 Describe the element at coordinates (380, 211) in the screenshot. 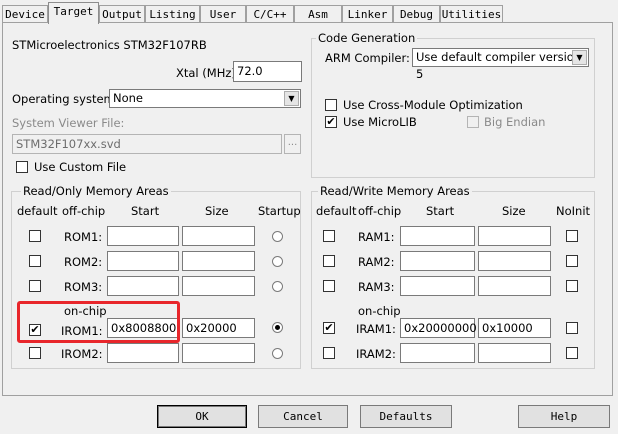

I see `rw-header-offchip: off-chip` at that location.